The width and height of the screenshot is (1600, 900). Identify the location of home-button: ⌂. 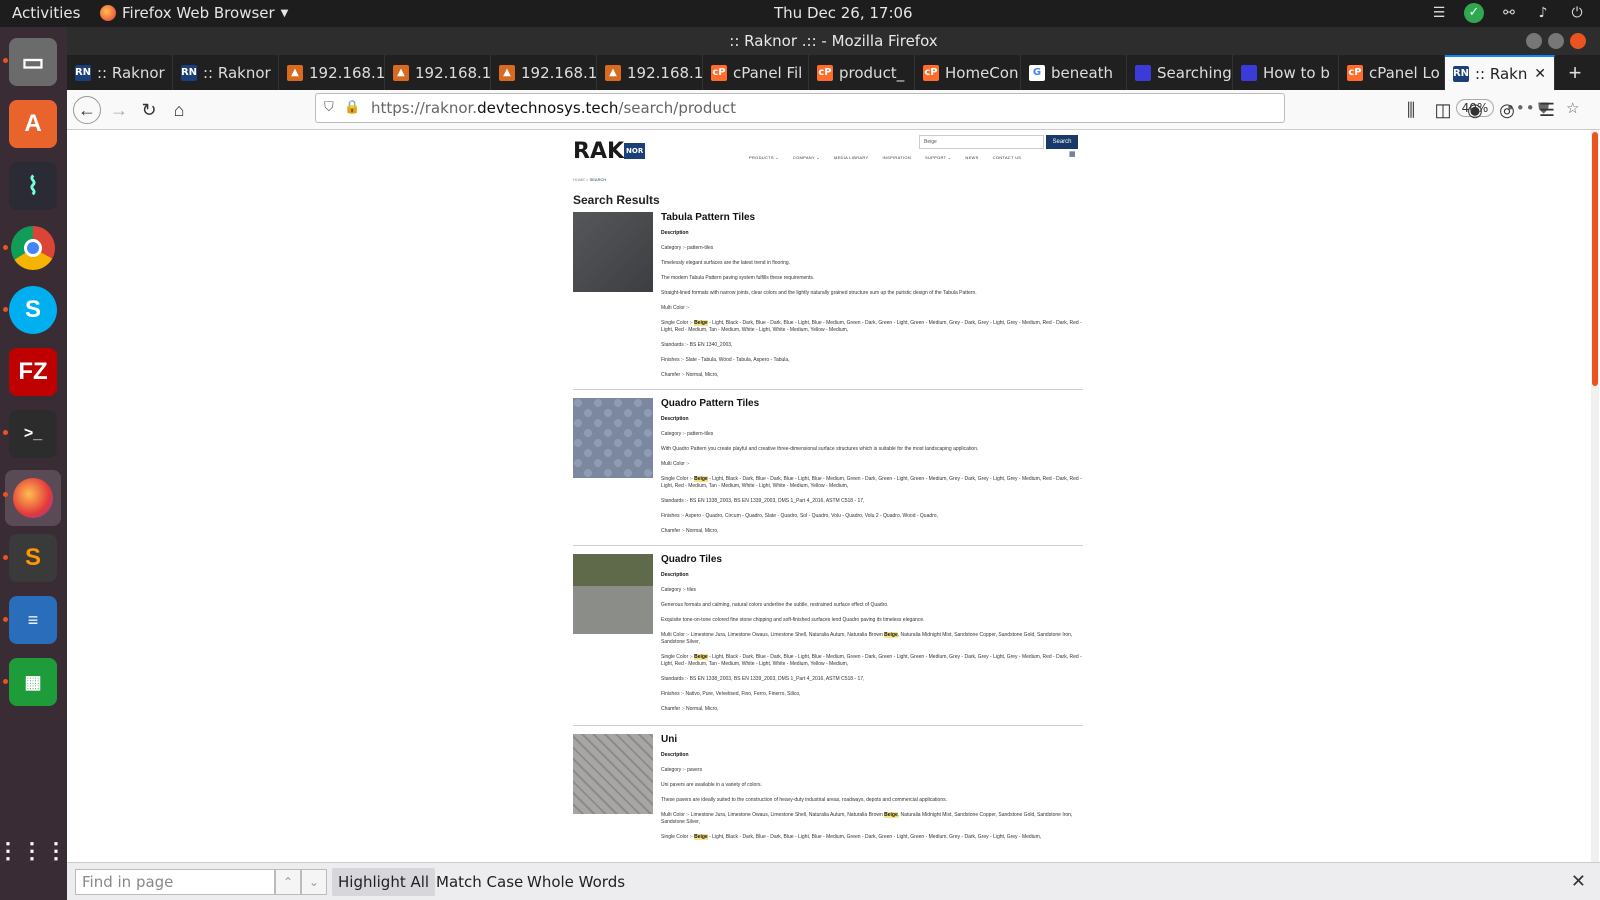
(179, 110).